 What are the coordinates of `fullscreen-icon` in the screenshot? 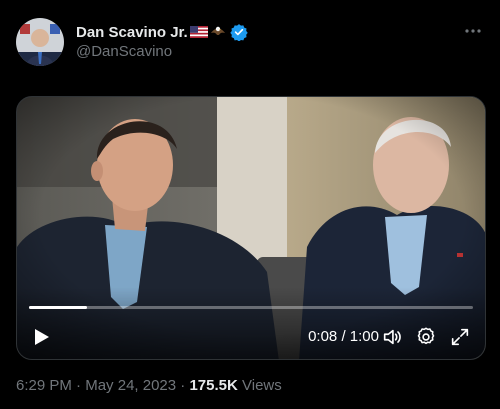 It's located at (460, 337).